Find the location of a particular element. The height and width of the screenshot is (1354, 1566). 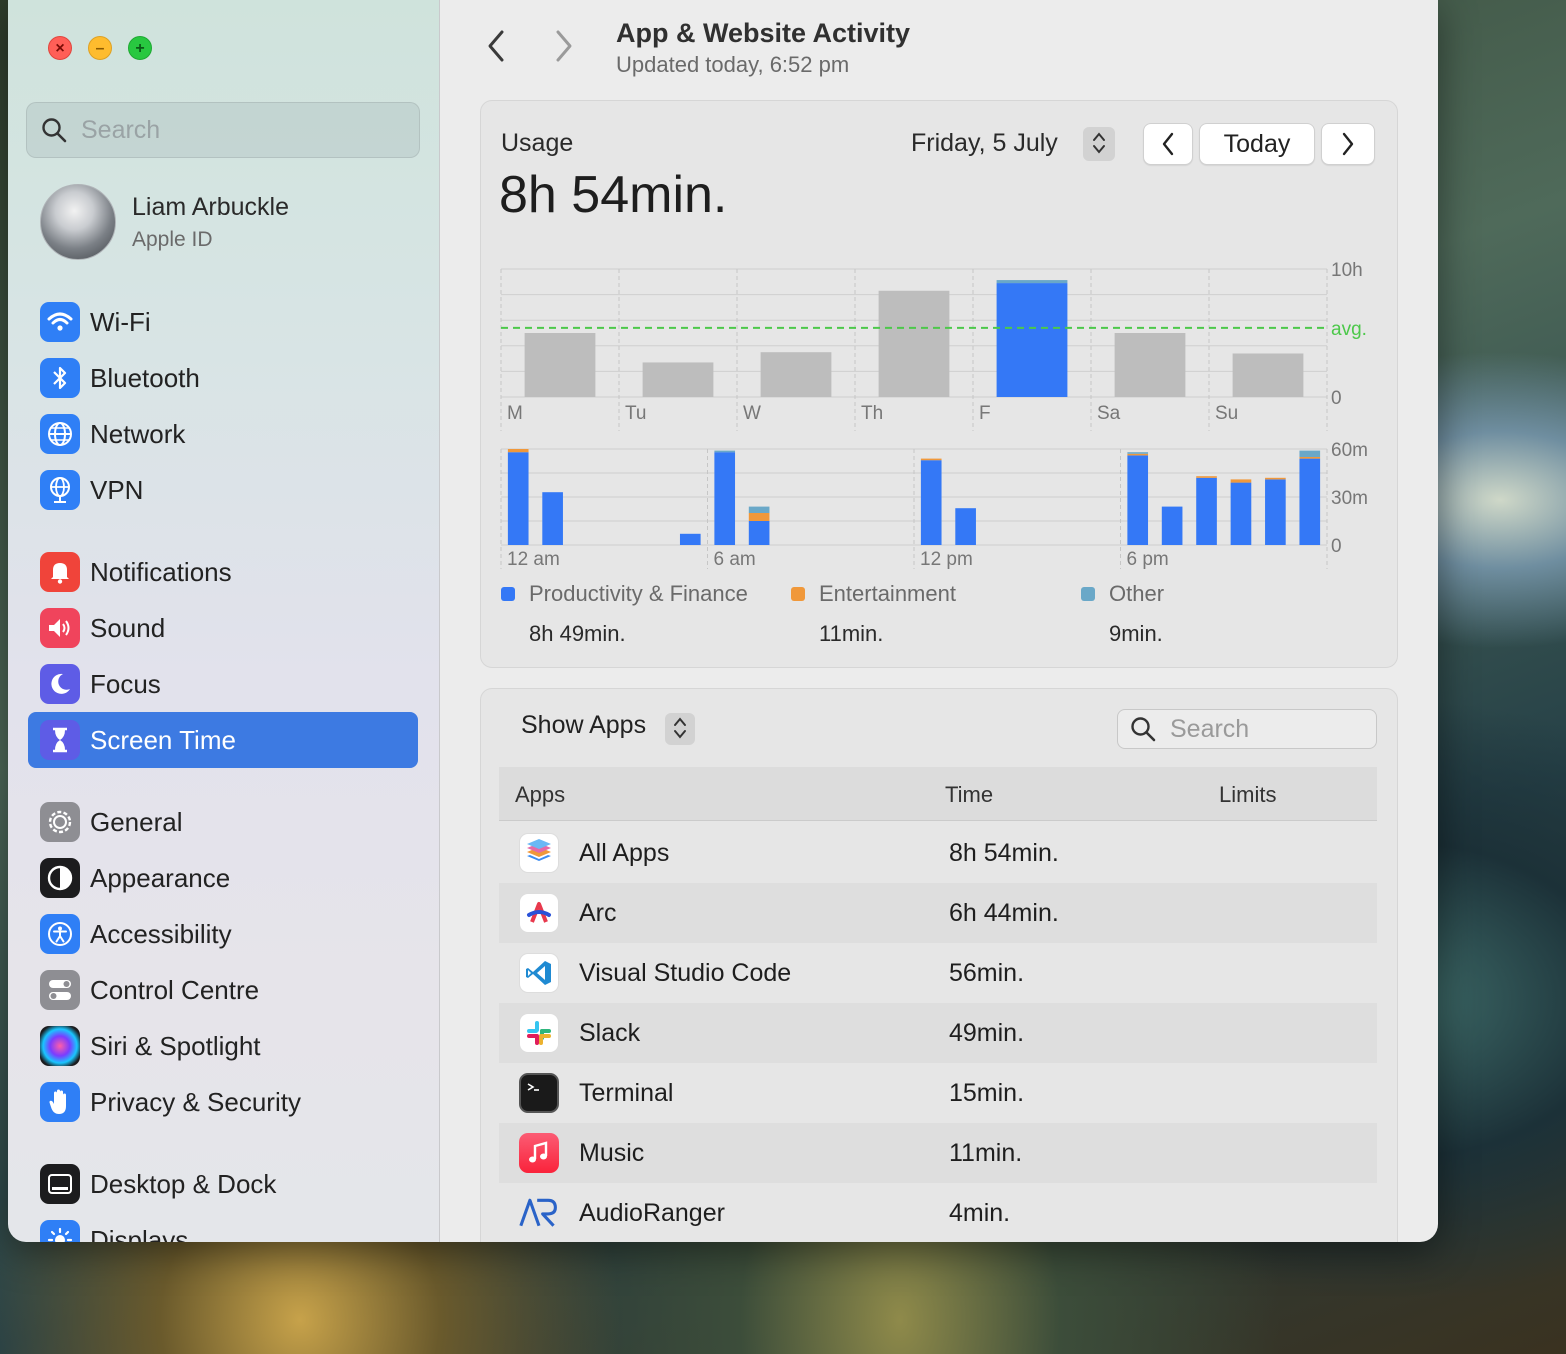

app-time: 15min. is located at coordinates (987, 1093).